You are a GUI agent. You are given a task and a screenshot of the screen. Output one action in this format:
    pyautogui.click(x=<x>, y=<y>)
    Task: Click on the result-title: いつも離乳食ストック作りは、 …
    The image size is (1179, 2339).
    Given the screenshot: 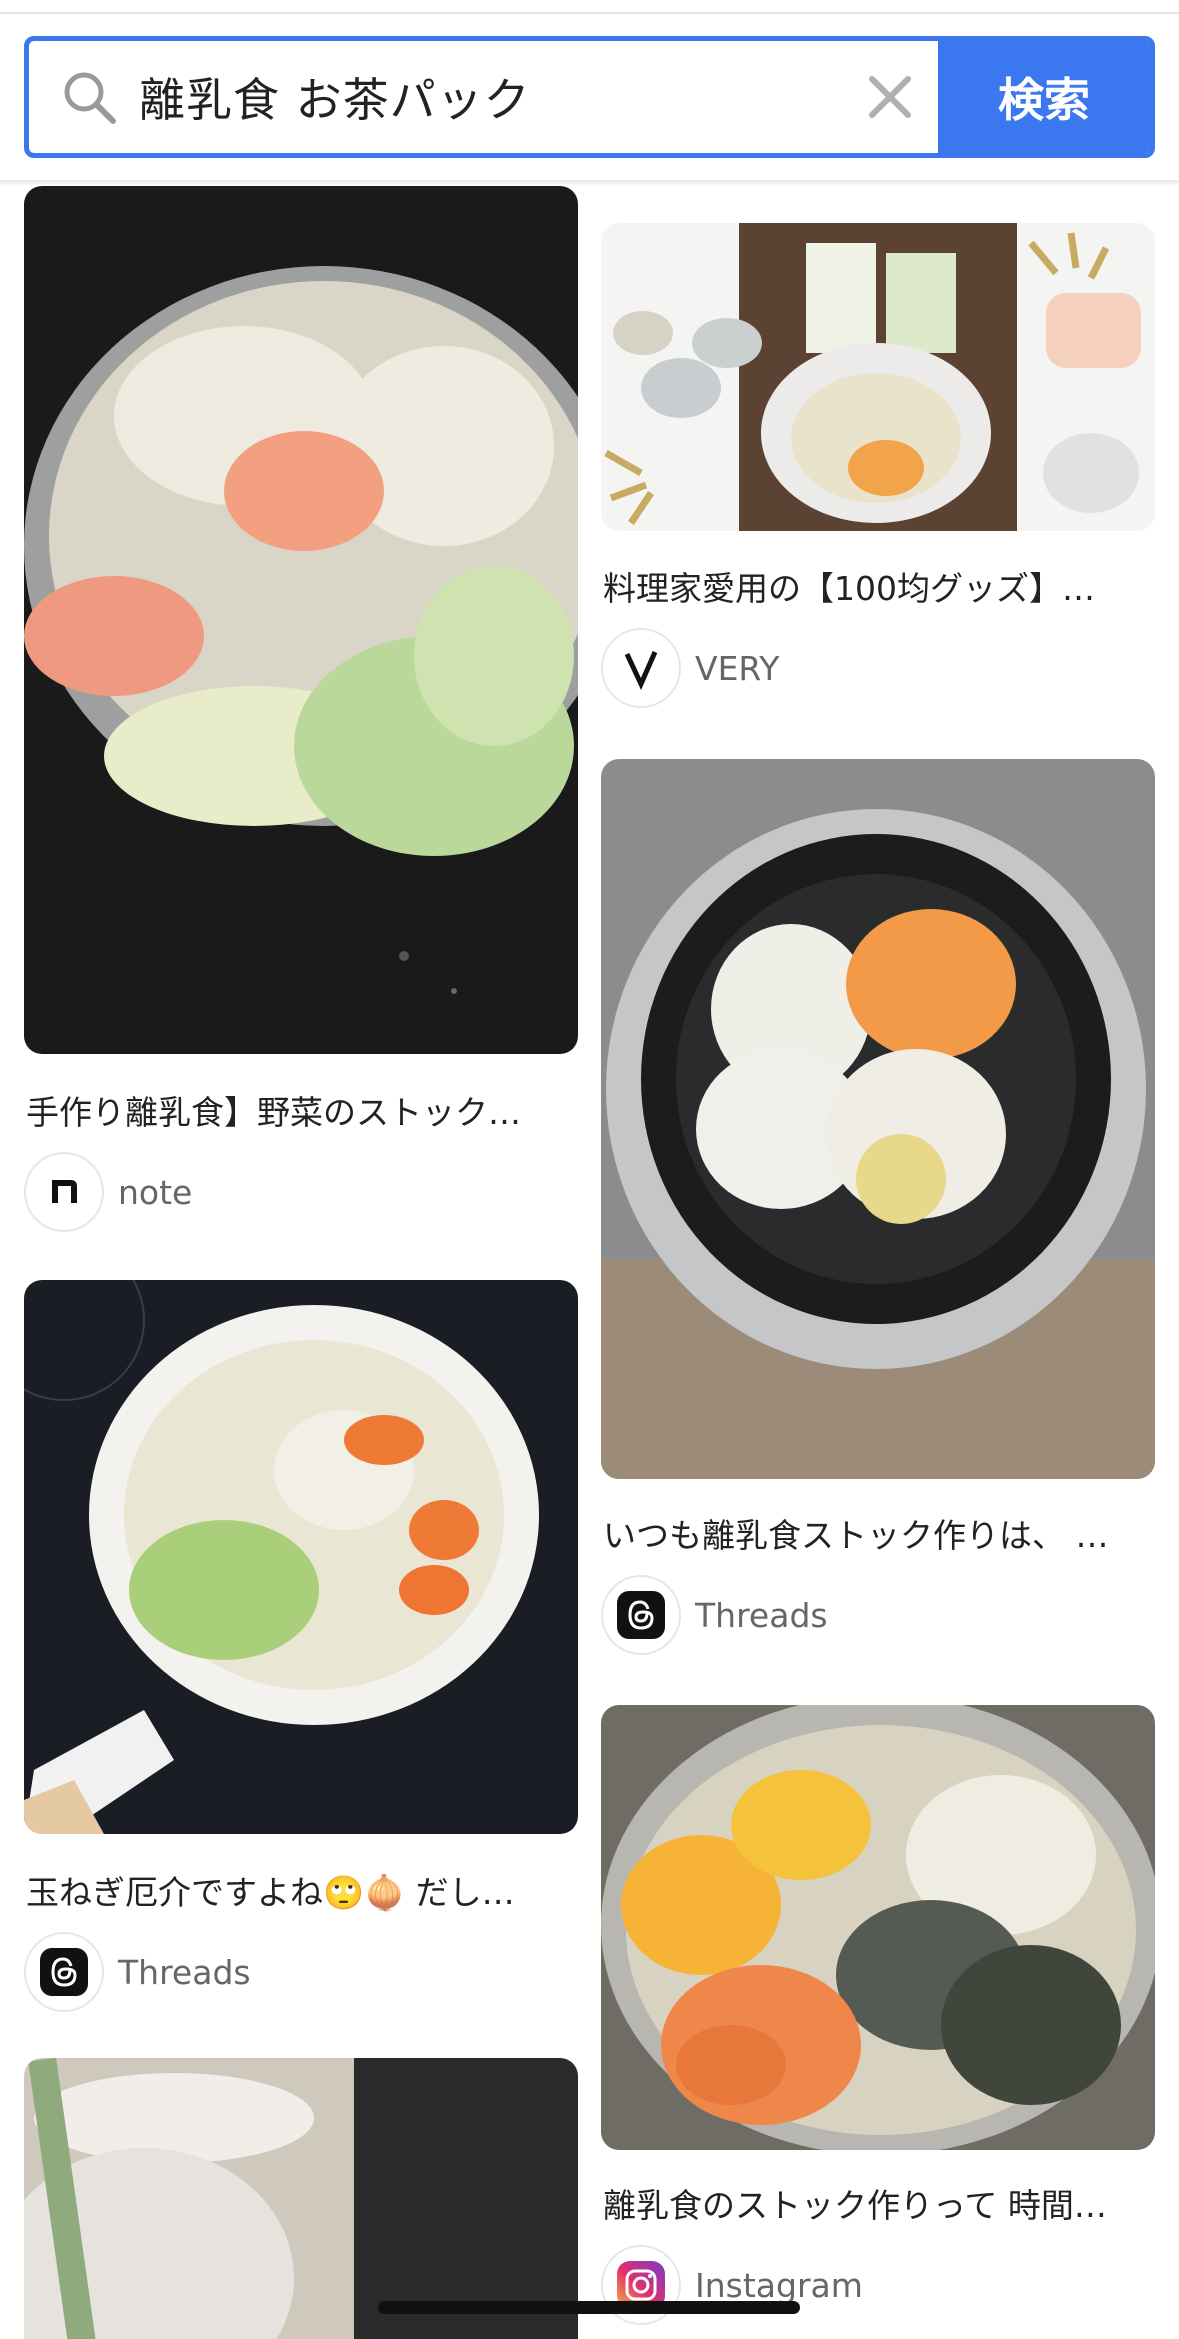 What is the action you would take?
    pyautogui.click(x=878, y=1536)
    